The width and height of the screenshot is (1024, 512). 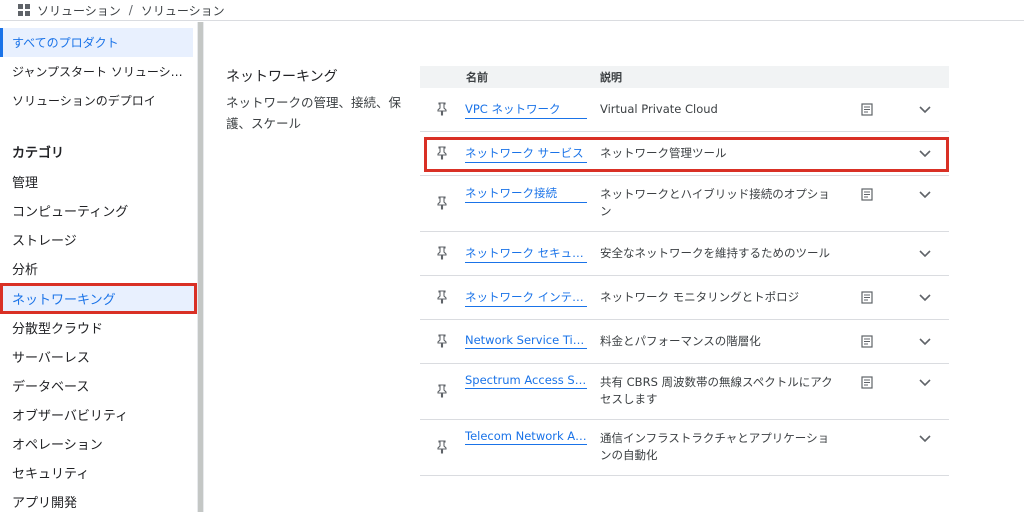 I want to click on product-description: 料金とパフォーマンスの階層化, so click(x=680, y=341).